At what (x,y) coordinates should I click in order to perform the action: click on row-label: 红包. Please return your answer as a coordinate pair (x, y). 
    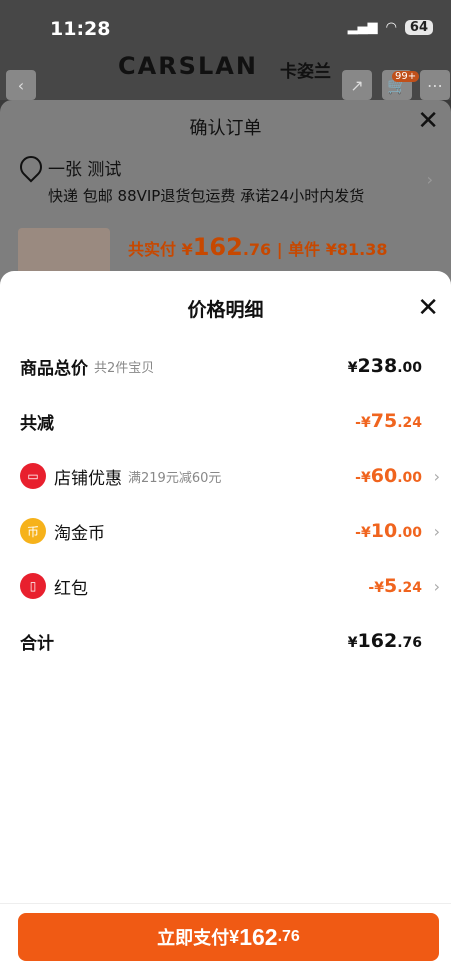
    Looking at the image, I should click on (71, 588).